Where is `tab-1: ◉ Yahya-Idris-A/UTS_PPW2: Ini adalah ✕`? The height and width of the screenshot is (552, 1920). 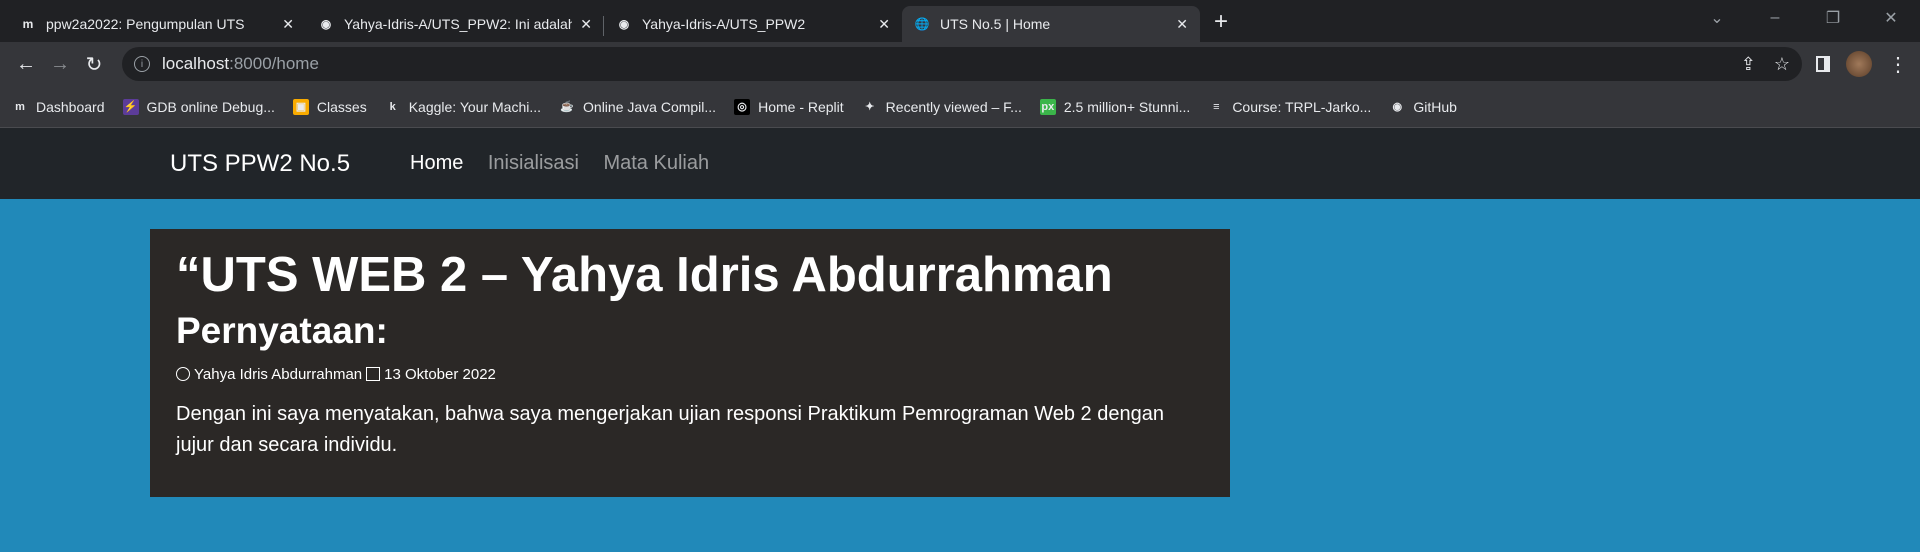
tab-1: ◉ Yahya-Idris-A/UTS_PPW2: Ini adalah ✕ is located at coordinates (455, 24).